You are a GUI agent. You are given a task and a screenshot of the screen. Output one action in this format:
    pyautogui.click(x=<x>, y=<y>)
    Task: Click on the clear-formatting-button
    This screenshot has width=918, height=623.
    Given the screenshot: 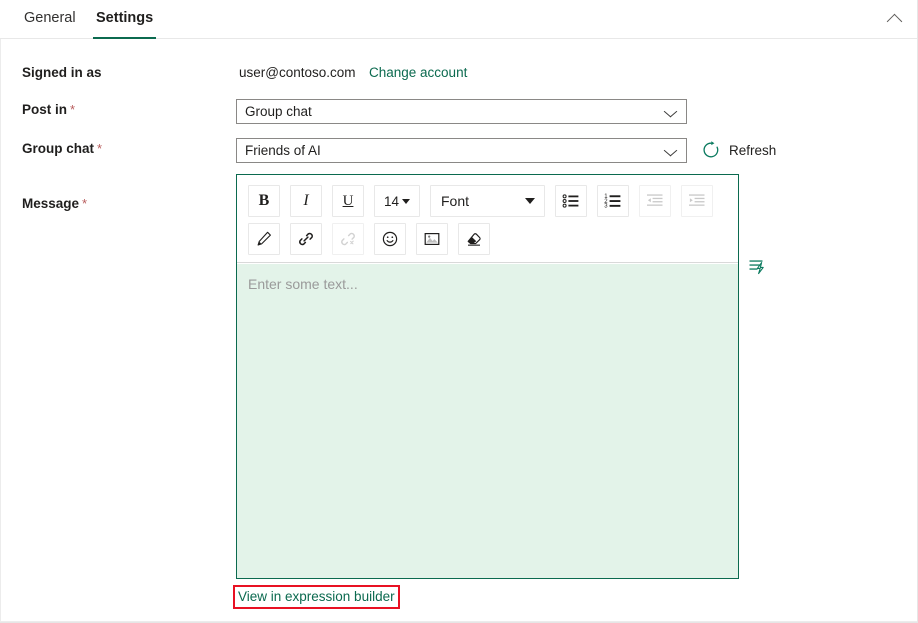 What is the action you would take?
    pyautogui.click(x=474, y=239)
    